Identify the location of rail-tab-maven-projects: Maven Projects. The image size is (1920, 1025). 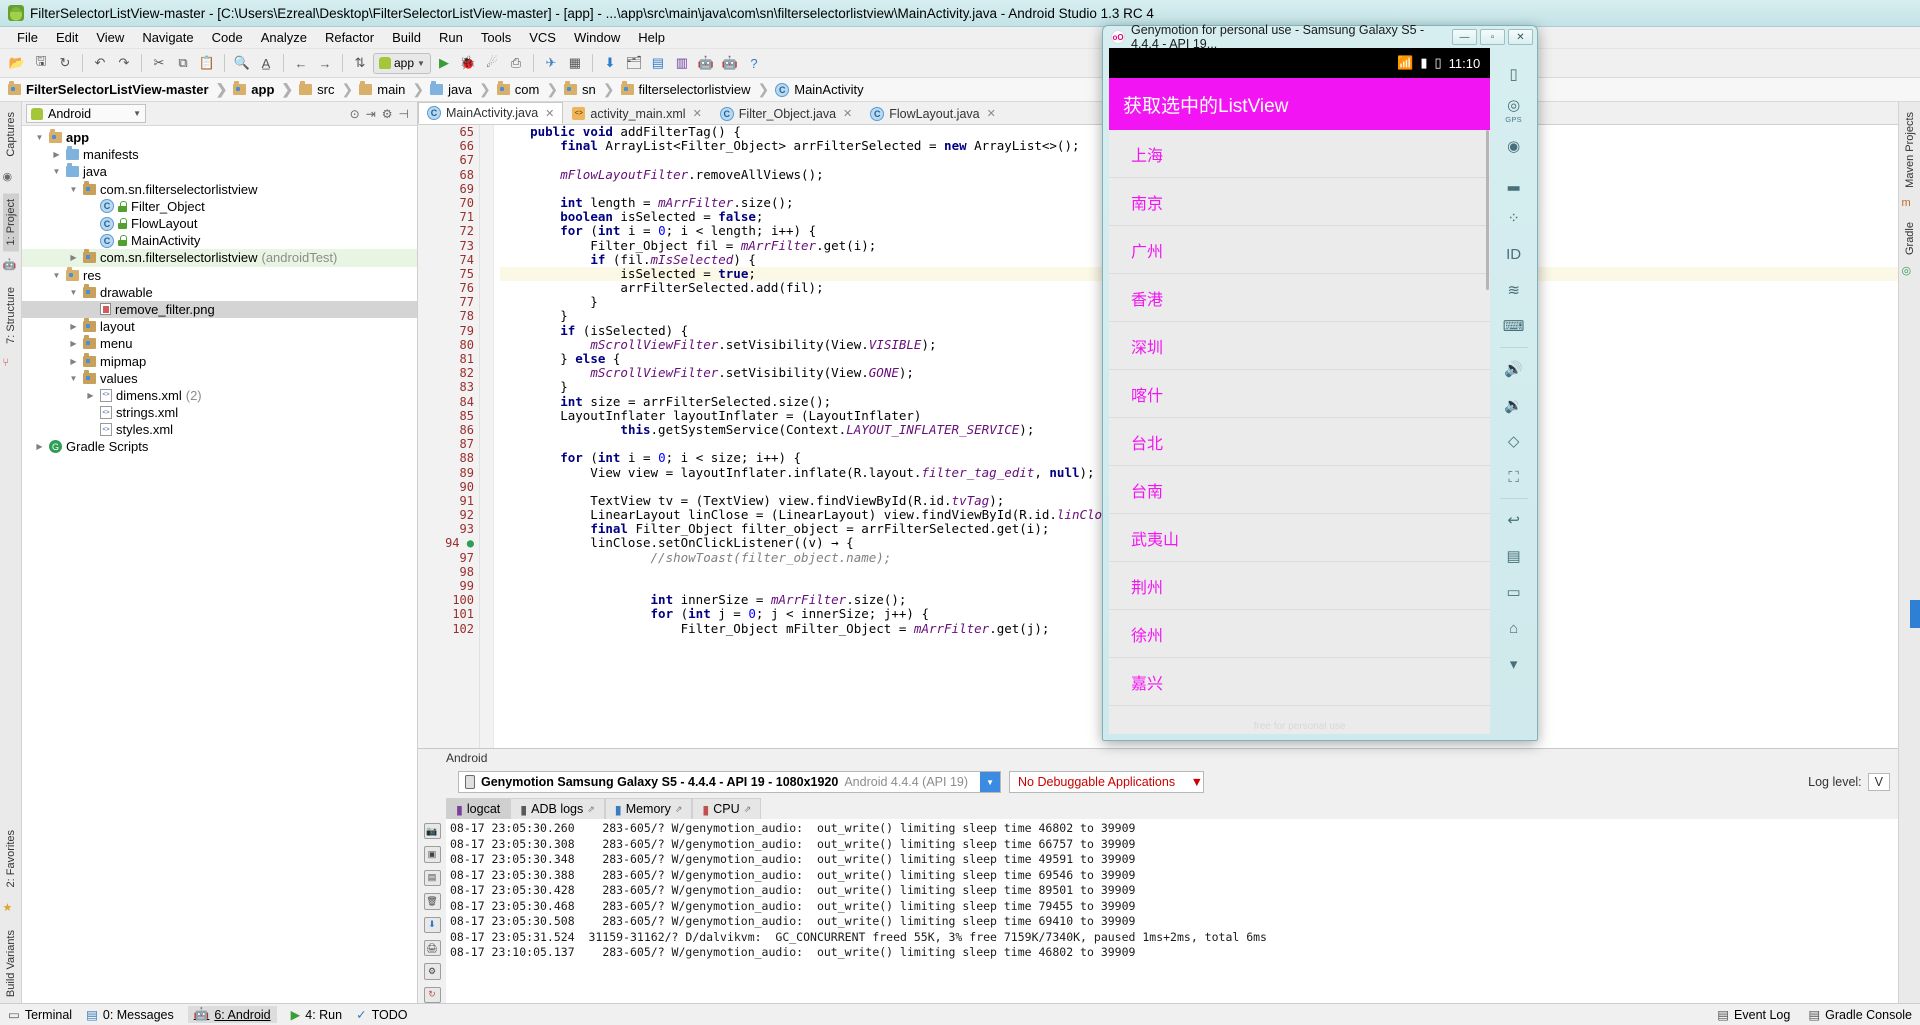
(1910, 150).